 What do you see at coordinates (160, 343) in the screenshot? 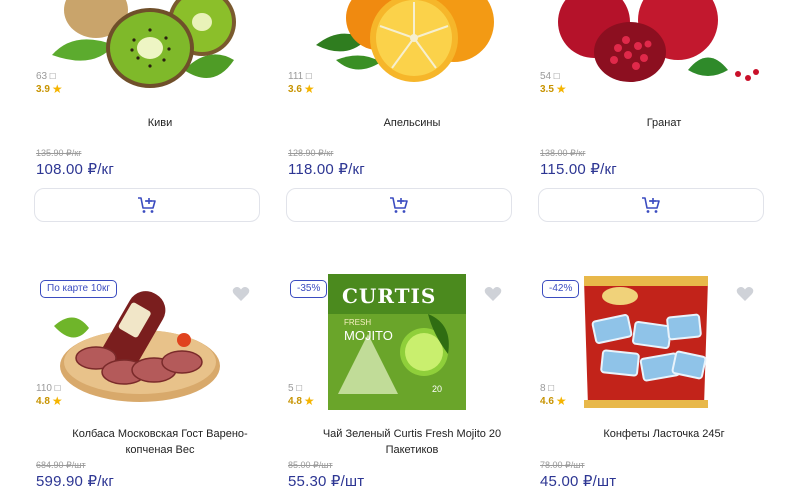
I see `product-image-sausage` at bounding box center [160, 343].